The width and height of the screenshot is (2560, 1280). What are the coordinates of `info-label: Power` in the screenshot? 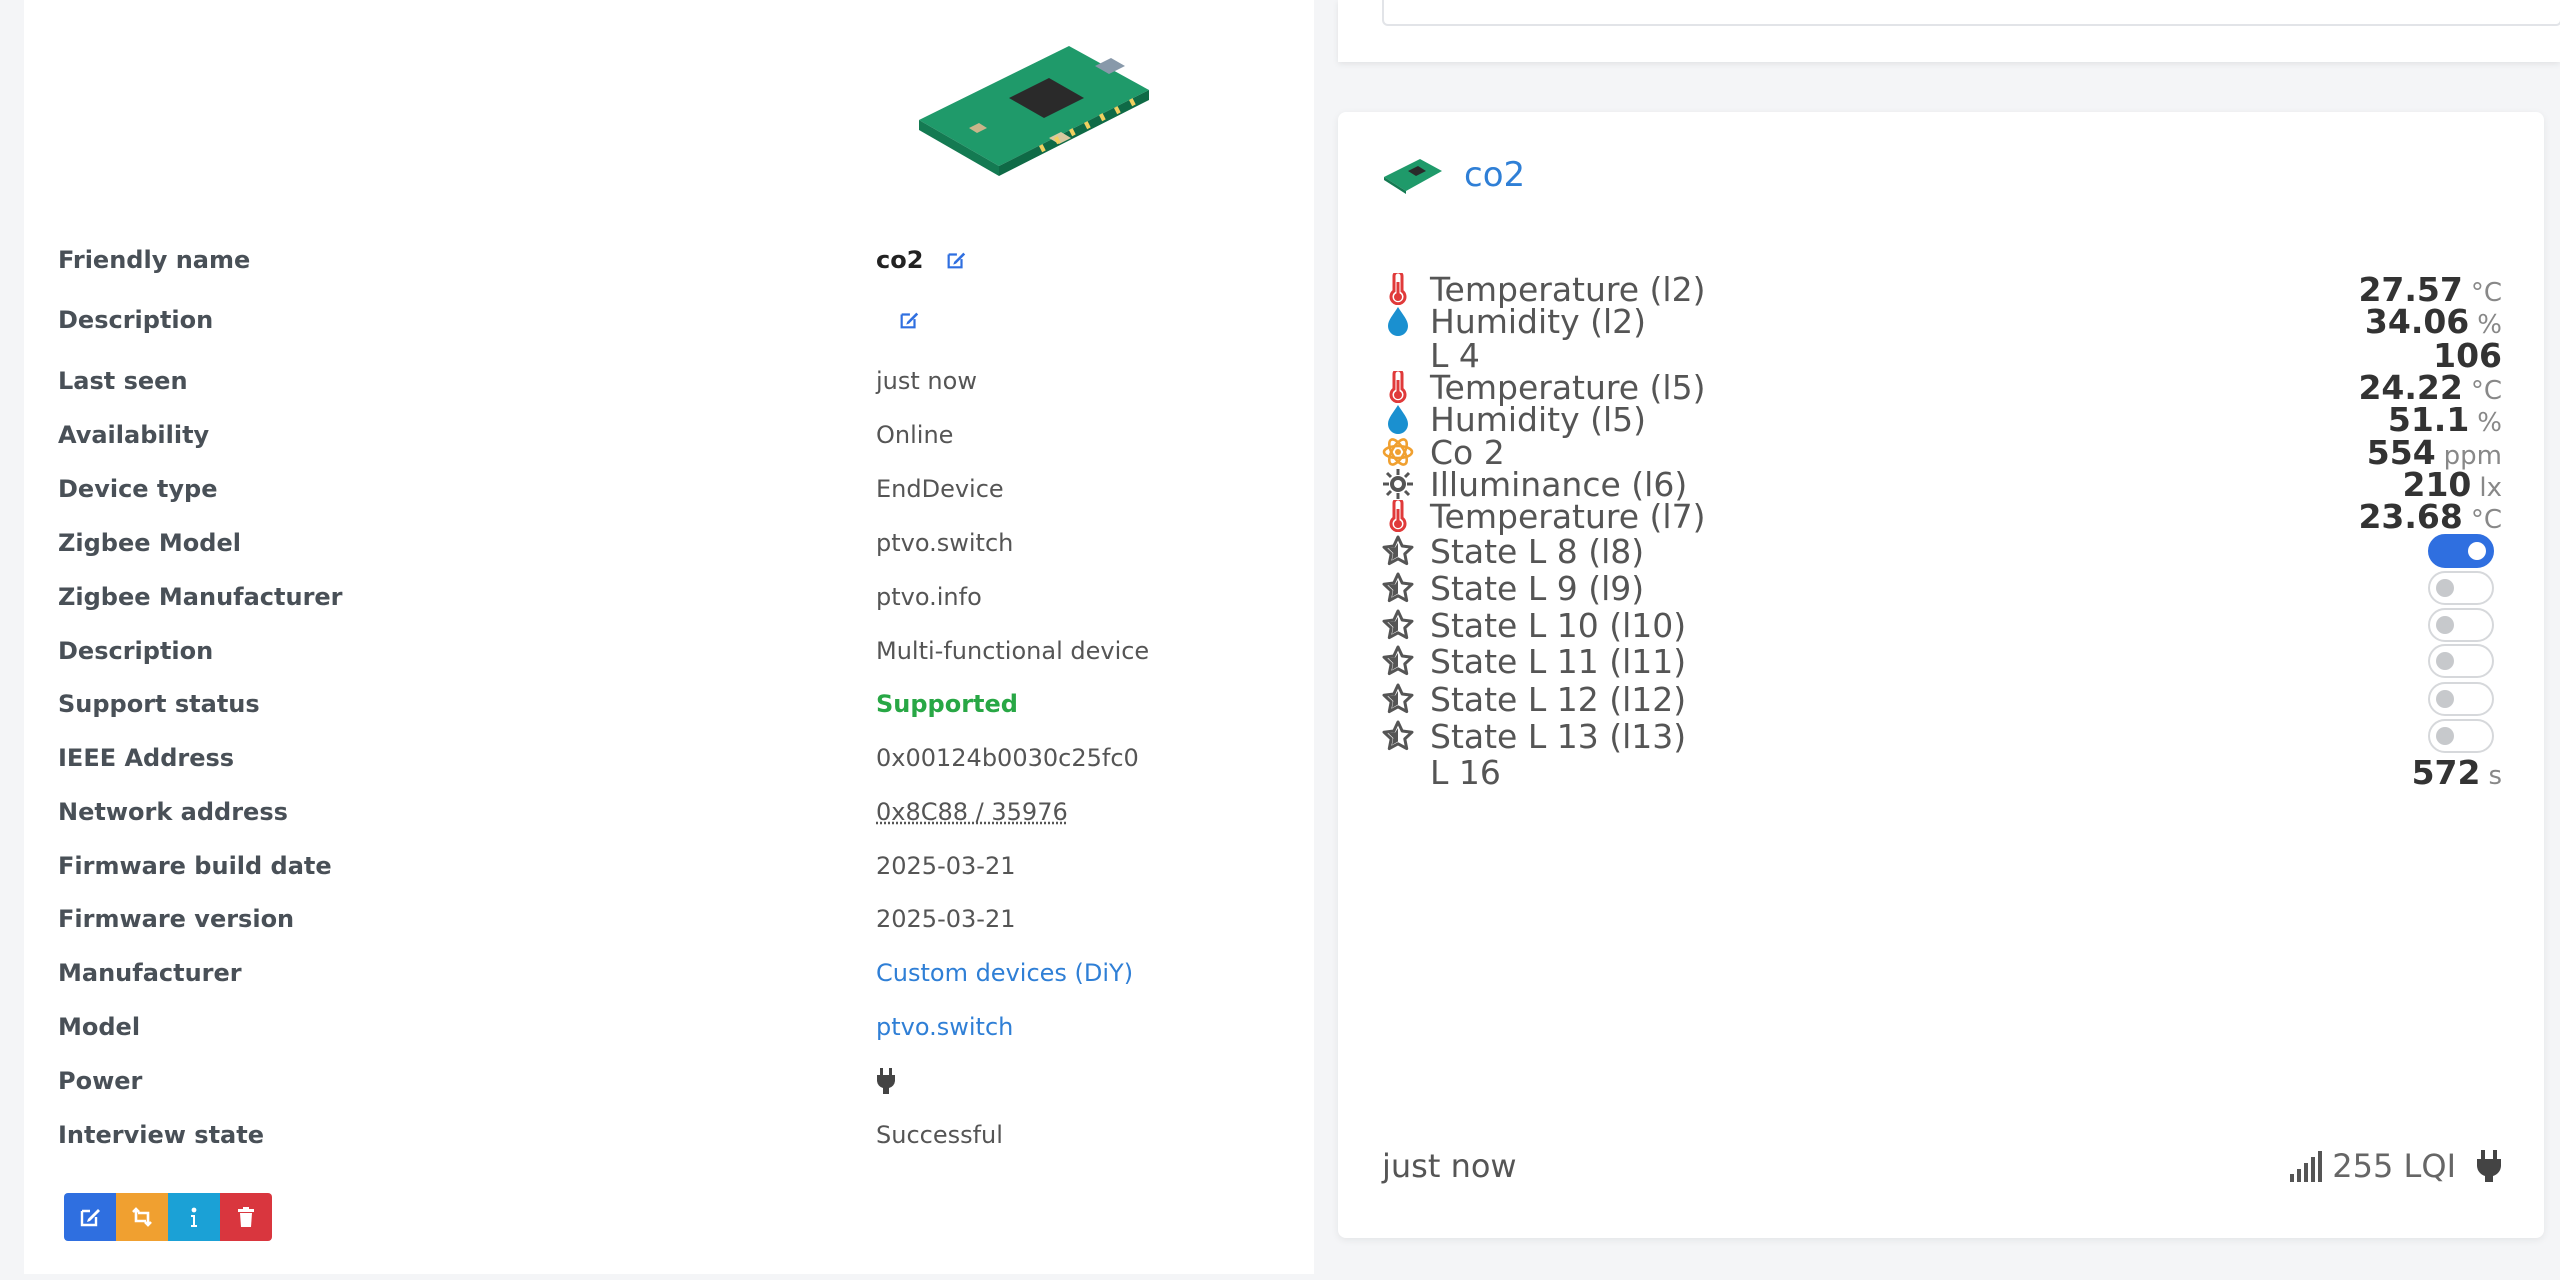 It's located at (100, 1081).